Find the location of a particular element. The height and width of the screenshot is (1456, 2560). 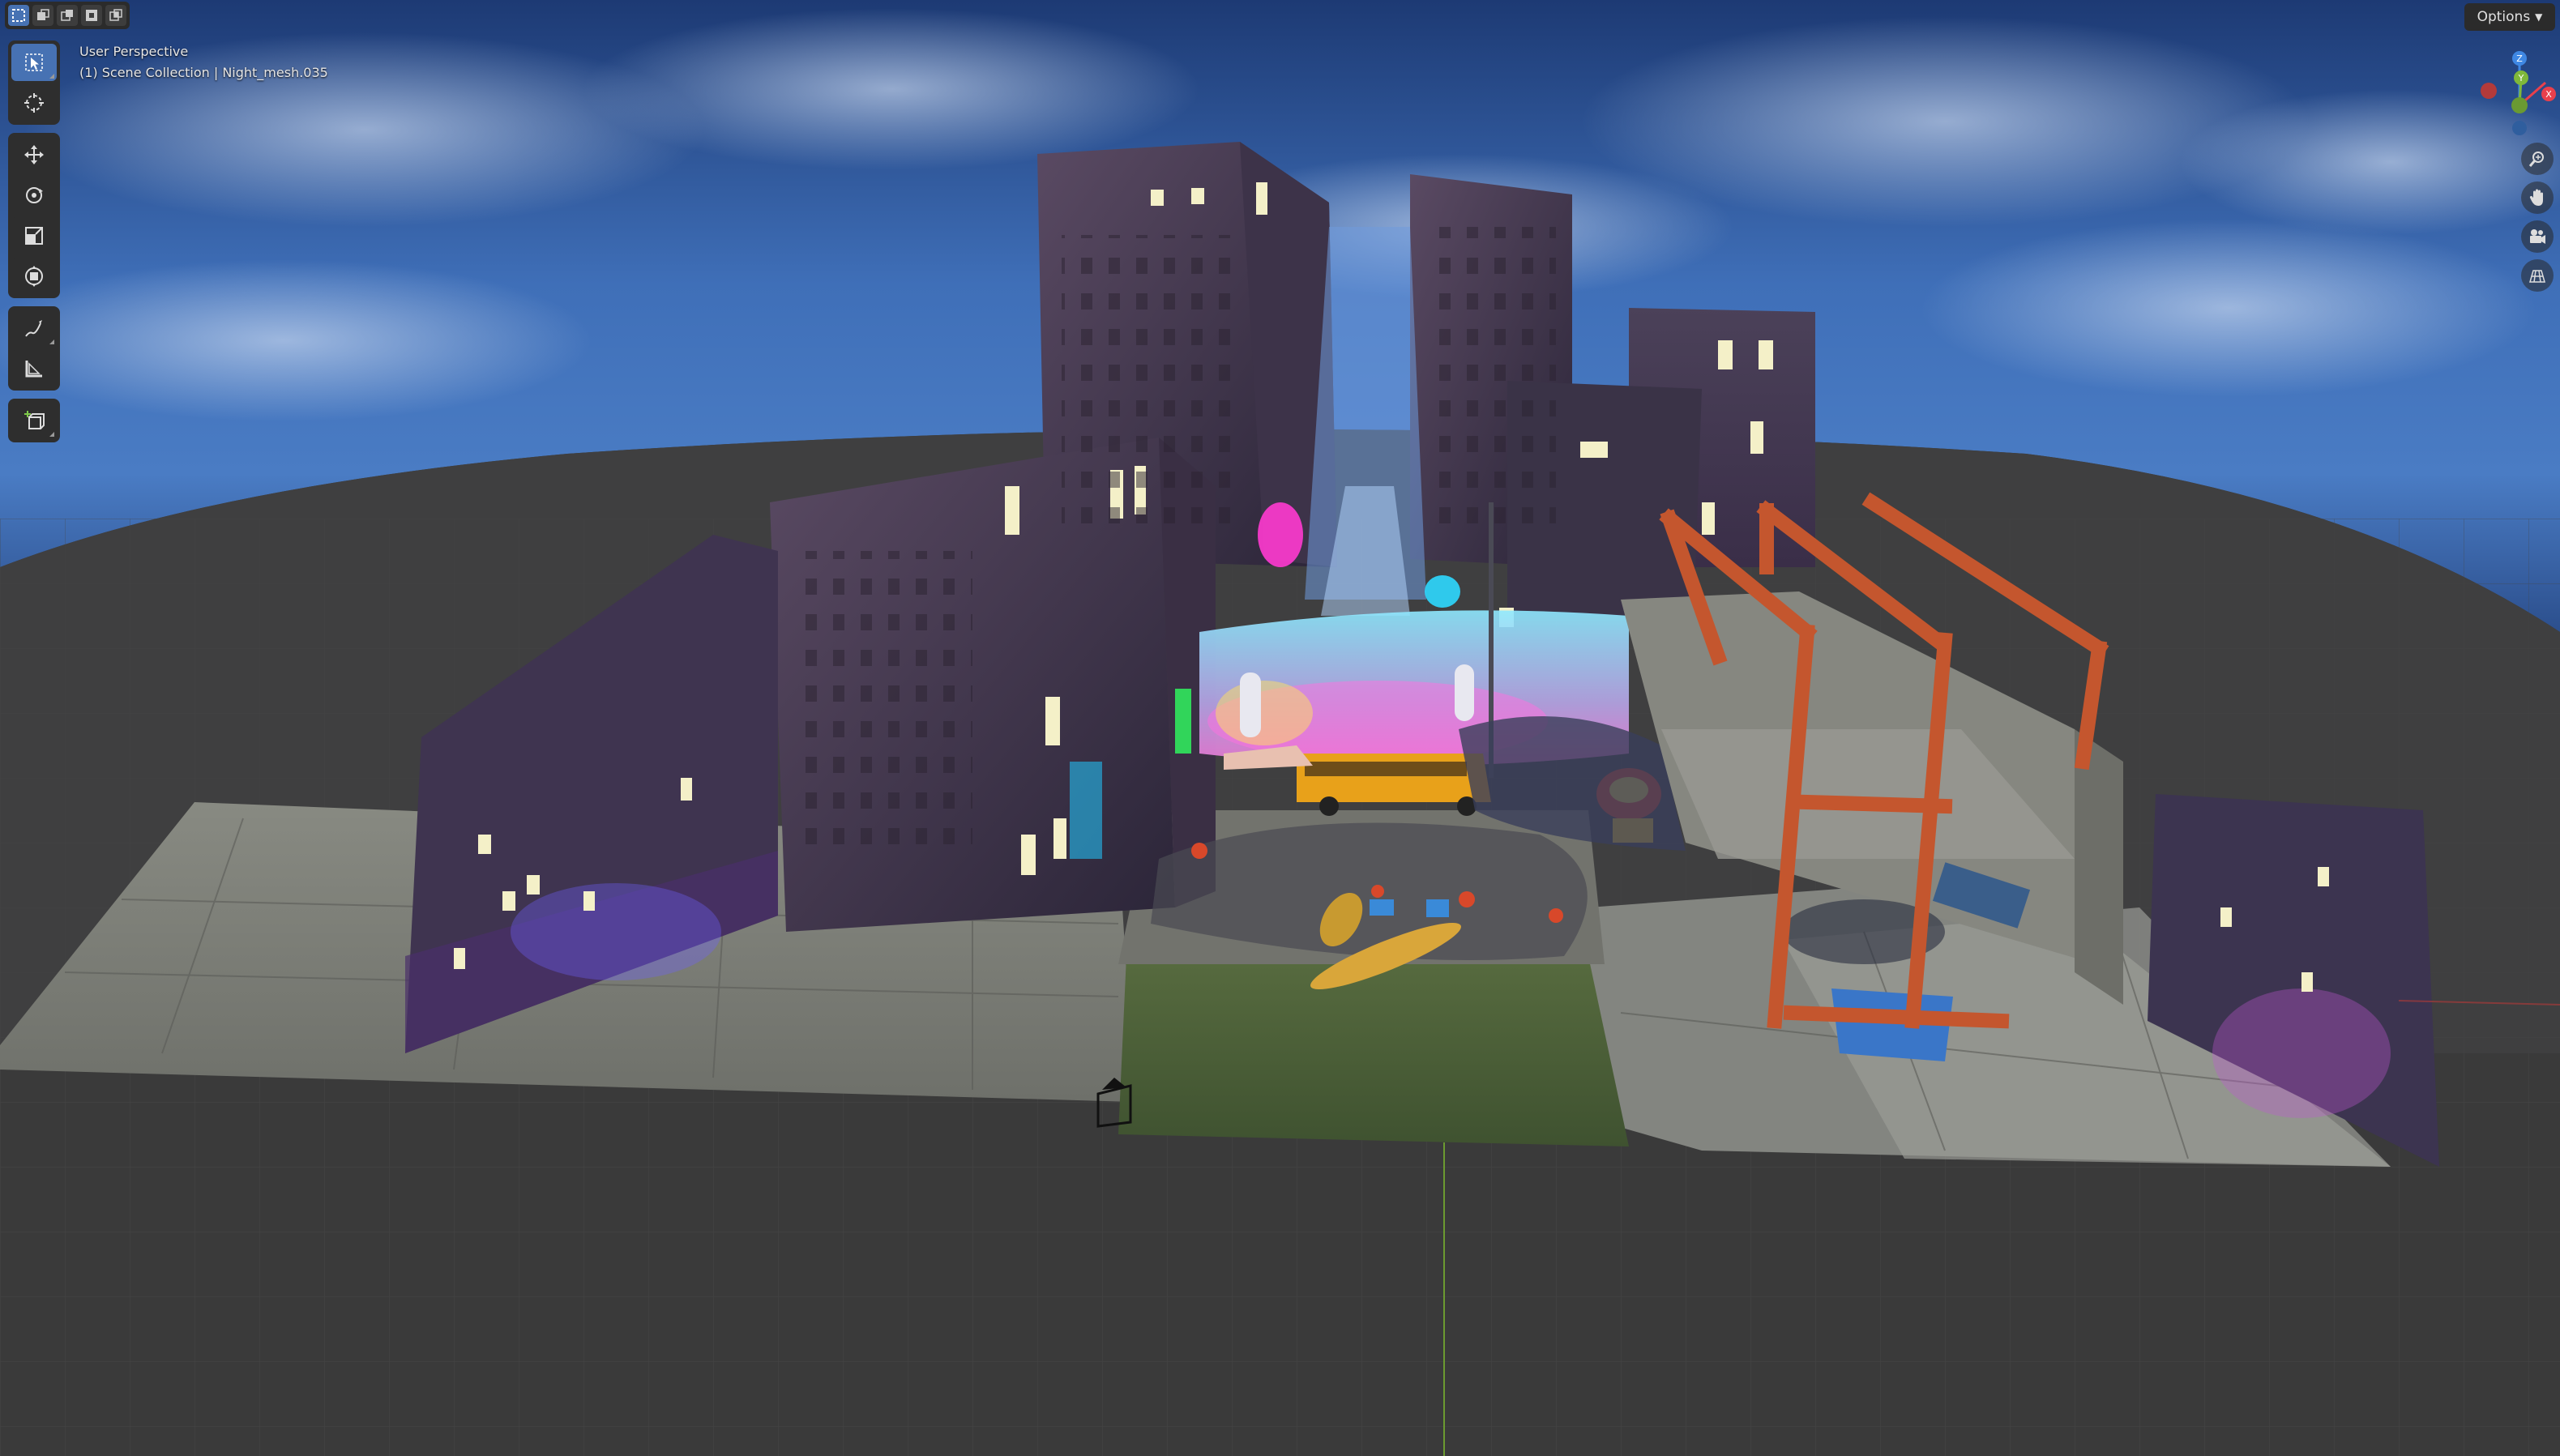

tool-group-select is located at coordinates (34, 83).